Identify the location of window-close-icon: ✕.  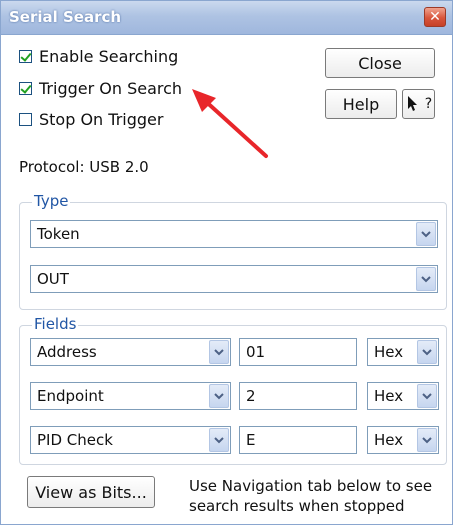
(435, 17).